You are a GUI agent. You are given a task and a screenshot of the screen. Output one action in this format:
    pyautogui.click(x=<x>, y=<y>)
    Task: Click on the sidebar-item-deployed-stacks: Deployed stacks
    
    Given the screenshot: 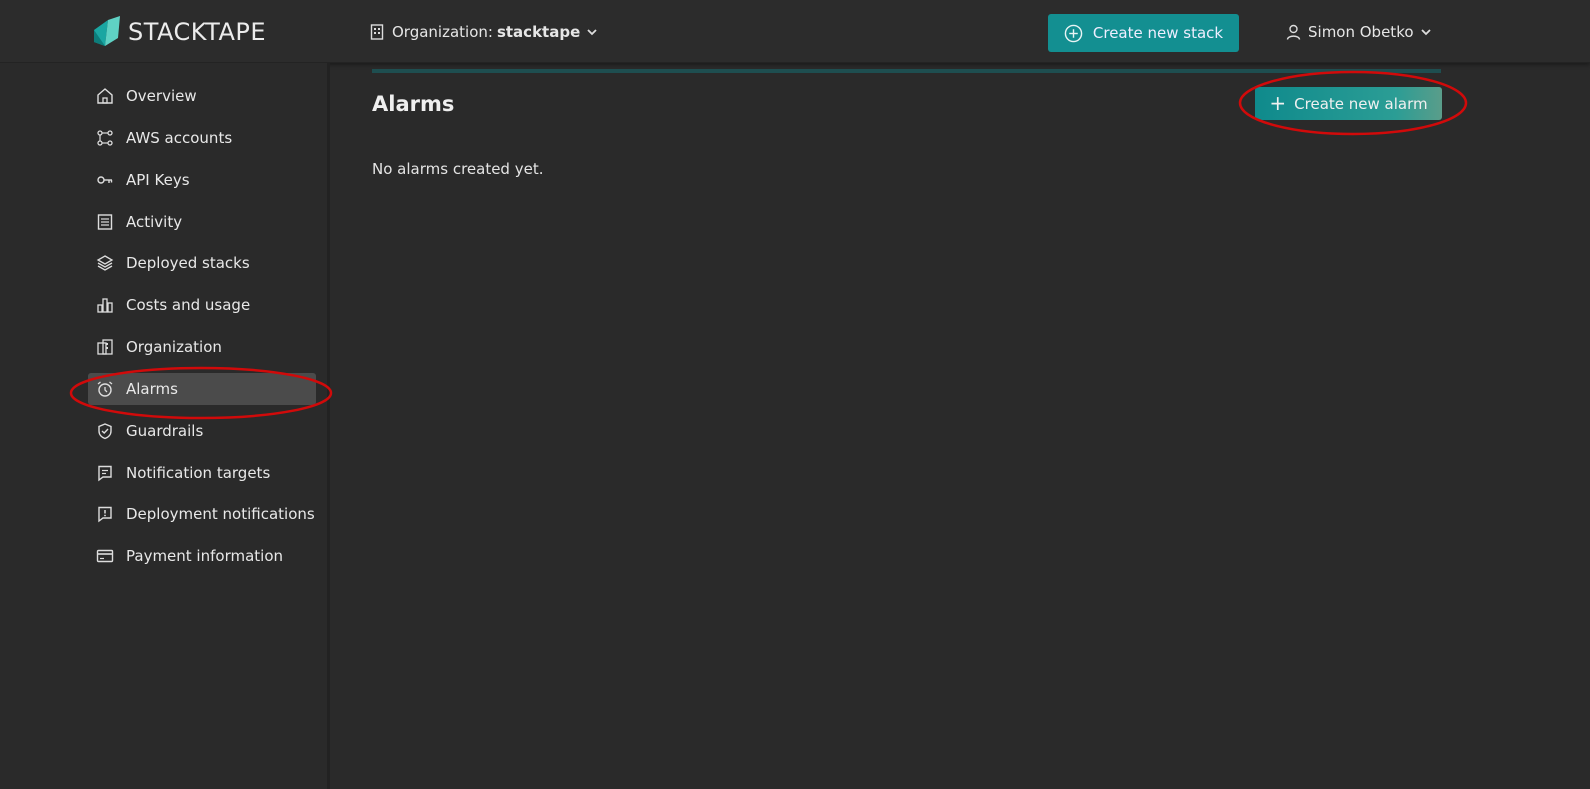 What is the action you would take?
    pyautogui.click(x=202, y=263)
    